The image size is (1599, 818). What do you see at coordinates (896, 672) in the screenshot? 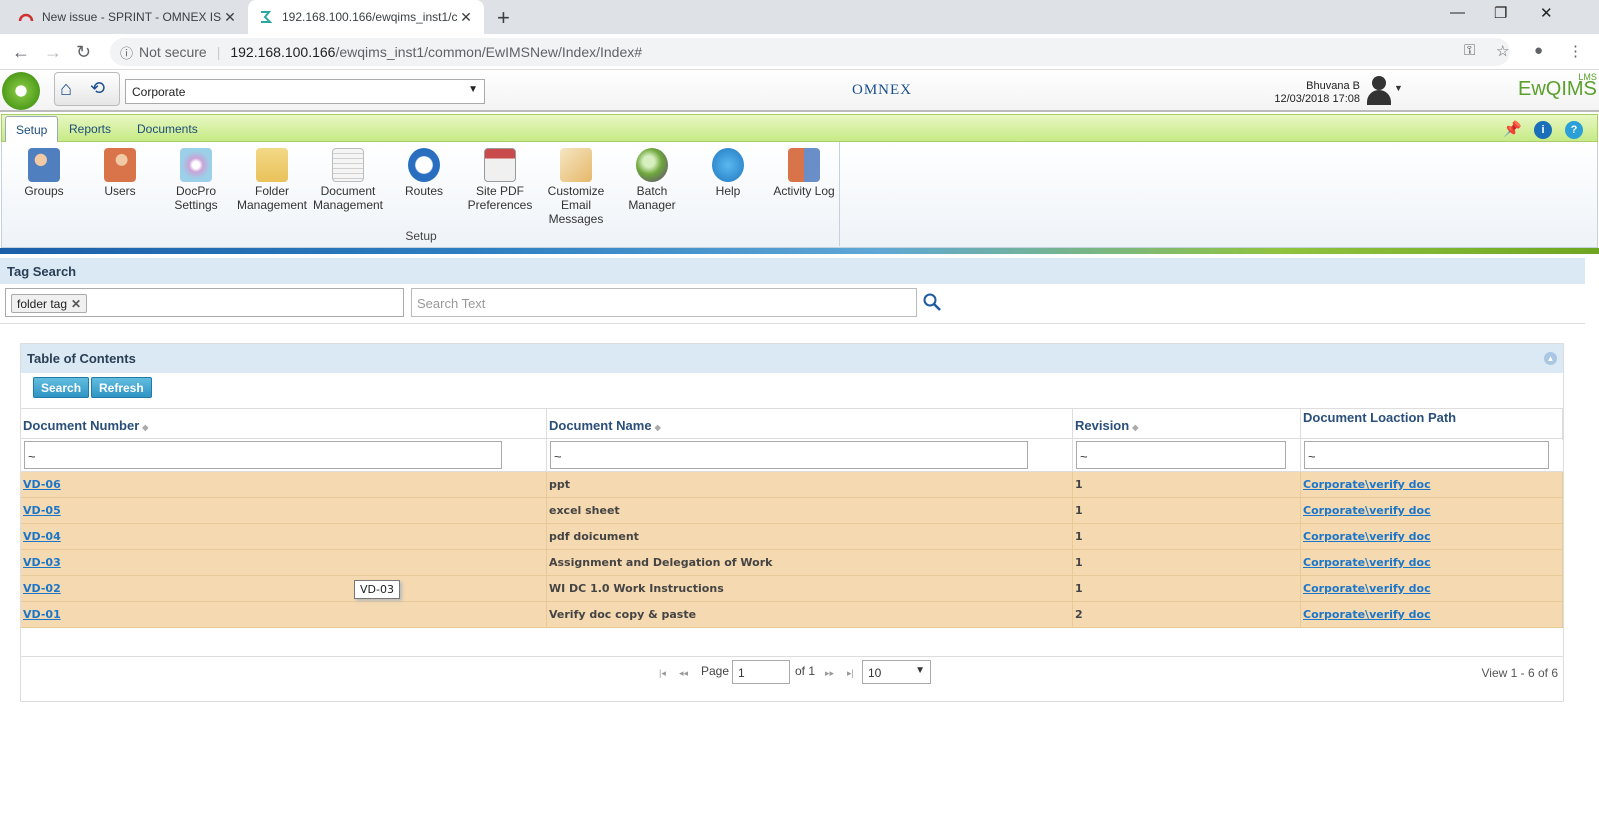
I see `page-size-select: 10 ▼` at bounding box center [896, 672].